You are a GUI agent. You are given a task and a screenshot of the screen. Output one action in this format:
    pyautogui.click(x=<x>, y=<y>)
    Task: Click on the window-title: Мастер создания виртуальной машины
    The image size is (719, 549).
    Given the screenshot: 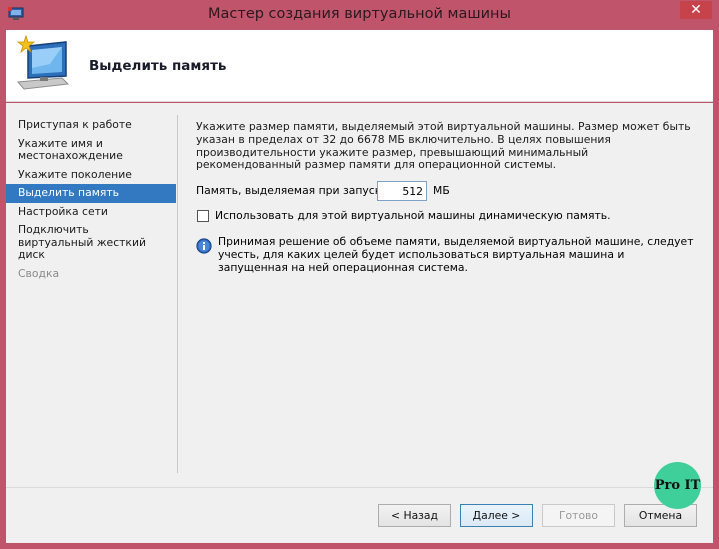 What is the action you would take?
    pyautogui.click(x=359, y=14)
    